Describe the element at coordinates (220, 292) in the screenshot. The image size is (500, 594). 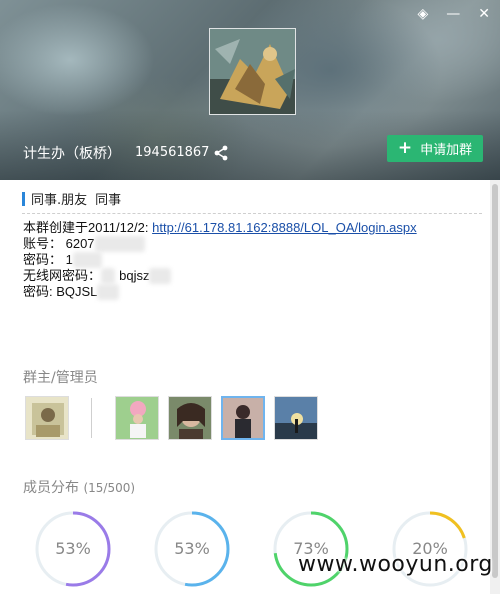
I see `description-line: 密码: BQJSL000` at that location.